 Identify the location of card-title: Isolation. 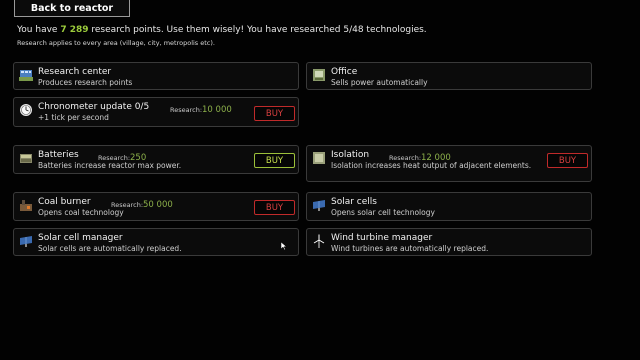
(350, 155).